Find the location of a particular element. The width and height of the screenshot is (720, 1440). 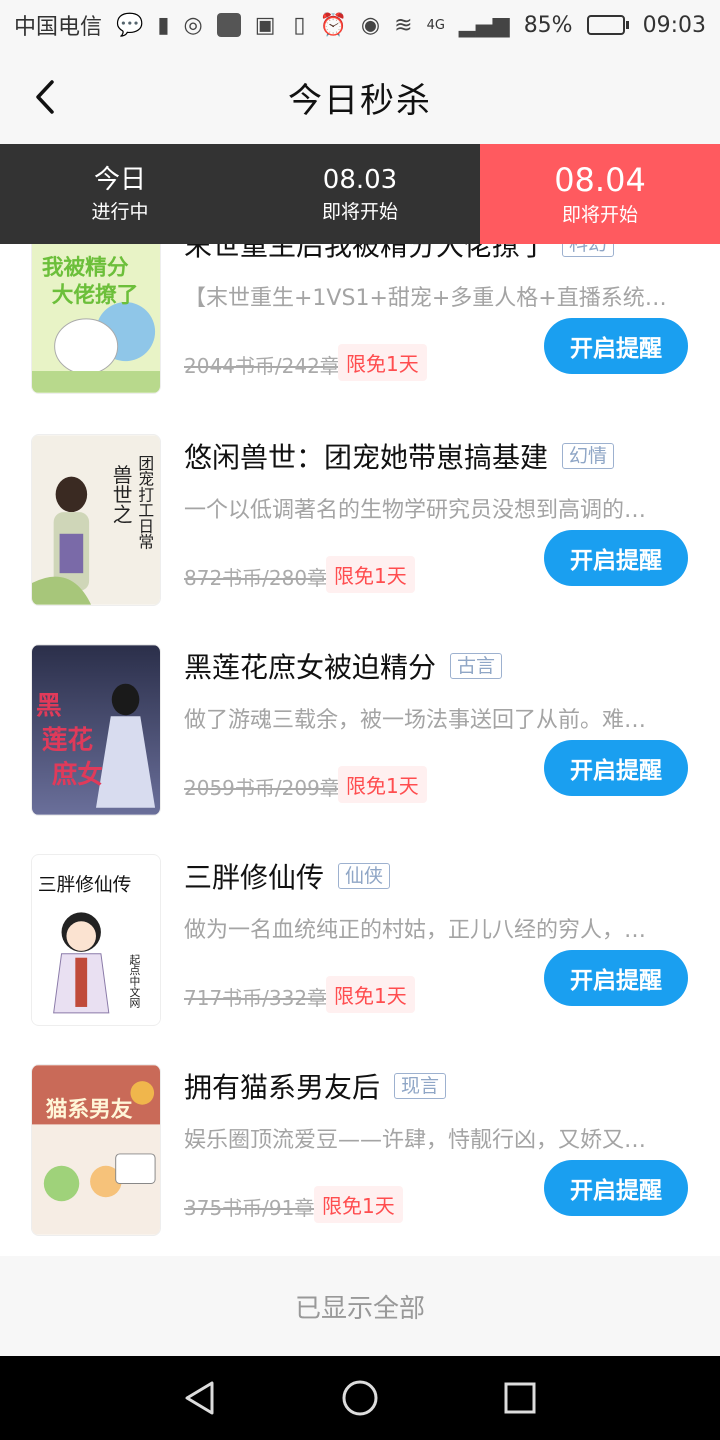

book-title-text: 三胖修仙传 is located at coordinates (254, 877).